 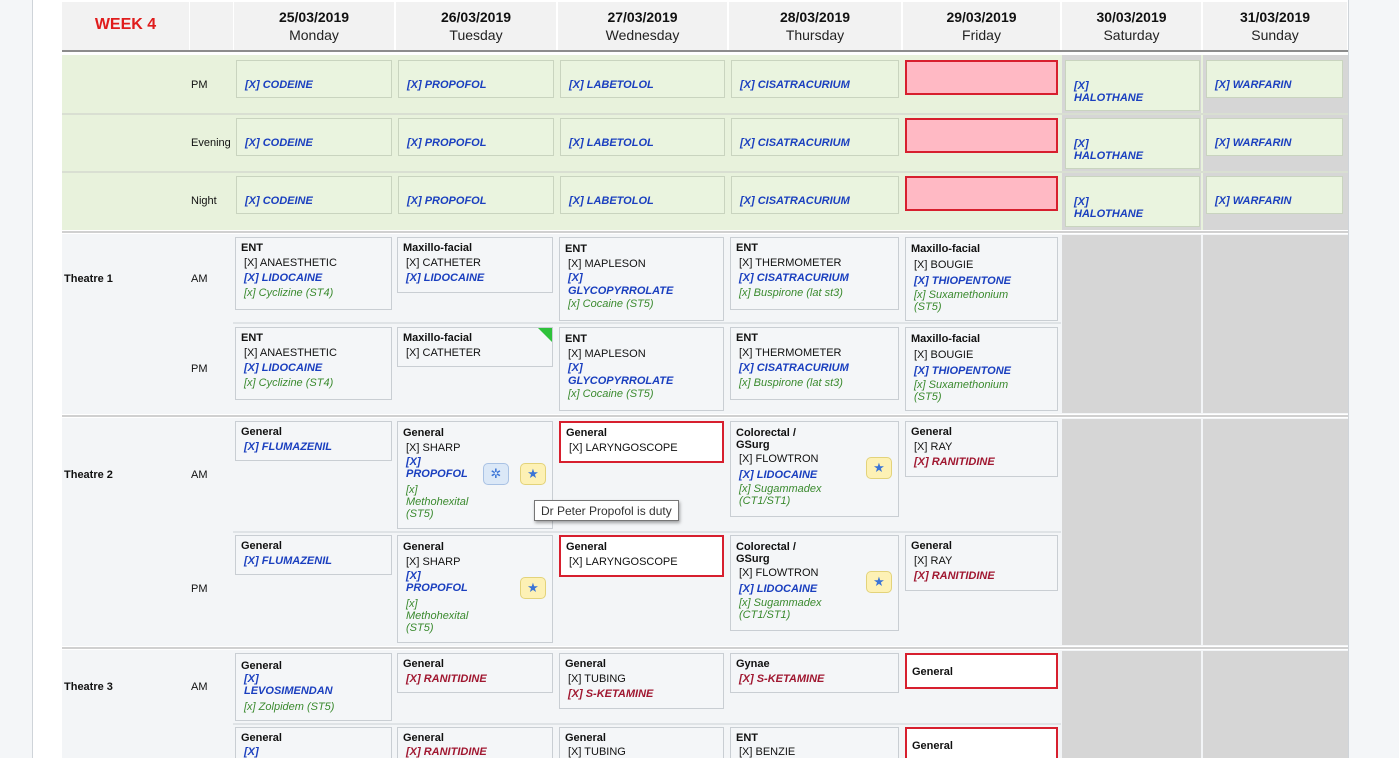 What do you see at coordinates (1275, 26) in the screenshot?
I see `header-day-sun: 31/03/2019 Sunday` at bounding box center [1275, 26].